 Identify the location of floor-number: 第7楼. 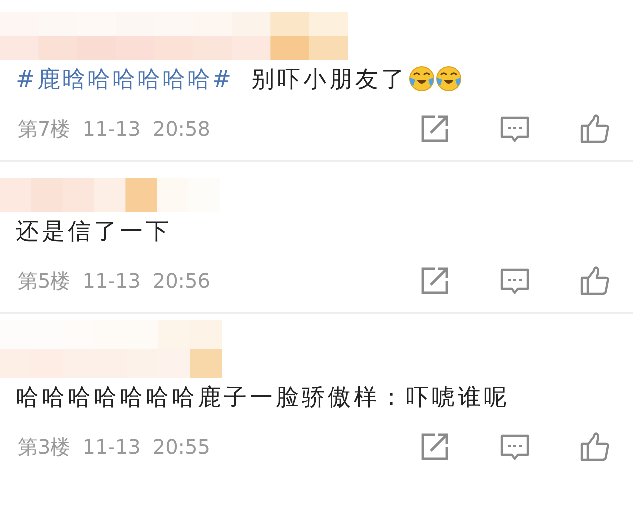
(44, 129).